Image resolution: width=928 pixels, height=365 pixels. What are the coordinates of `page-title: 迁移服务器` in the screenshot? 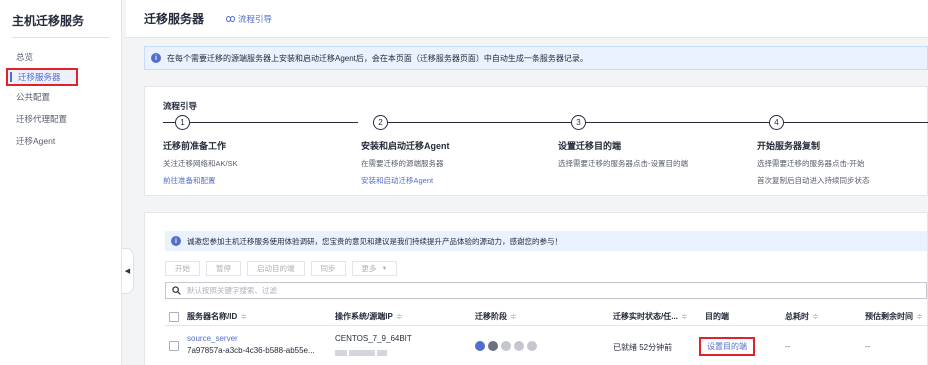 It's located at (174, 19).